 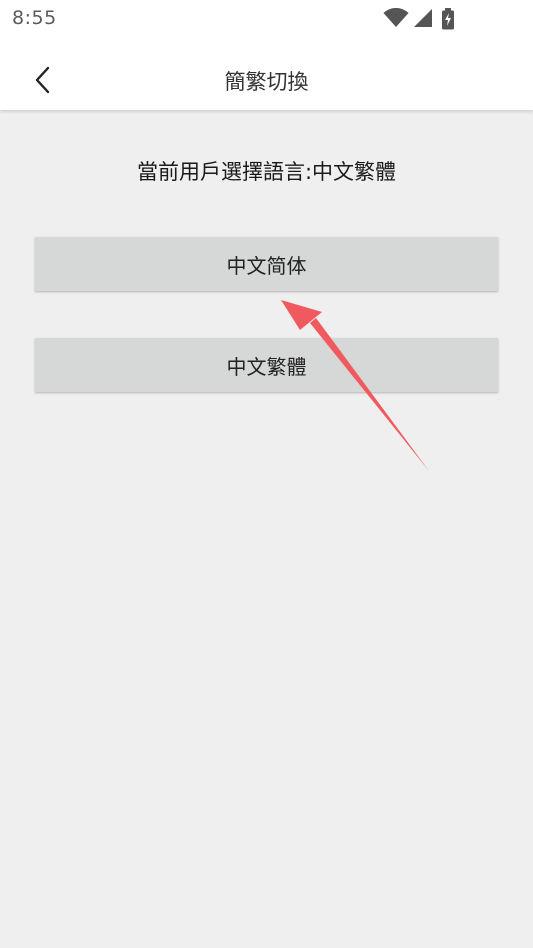 I want to click on annotation-arrow, so click(x=355, y=385).